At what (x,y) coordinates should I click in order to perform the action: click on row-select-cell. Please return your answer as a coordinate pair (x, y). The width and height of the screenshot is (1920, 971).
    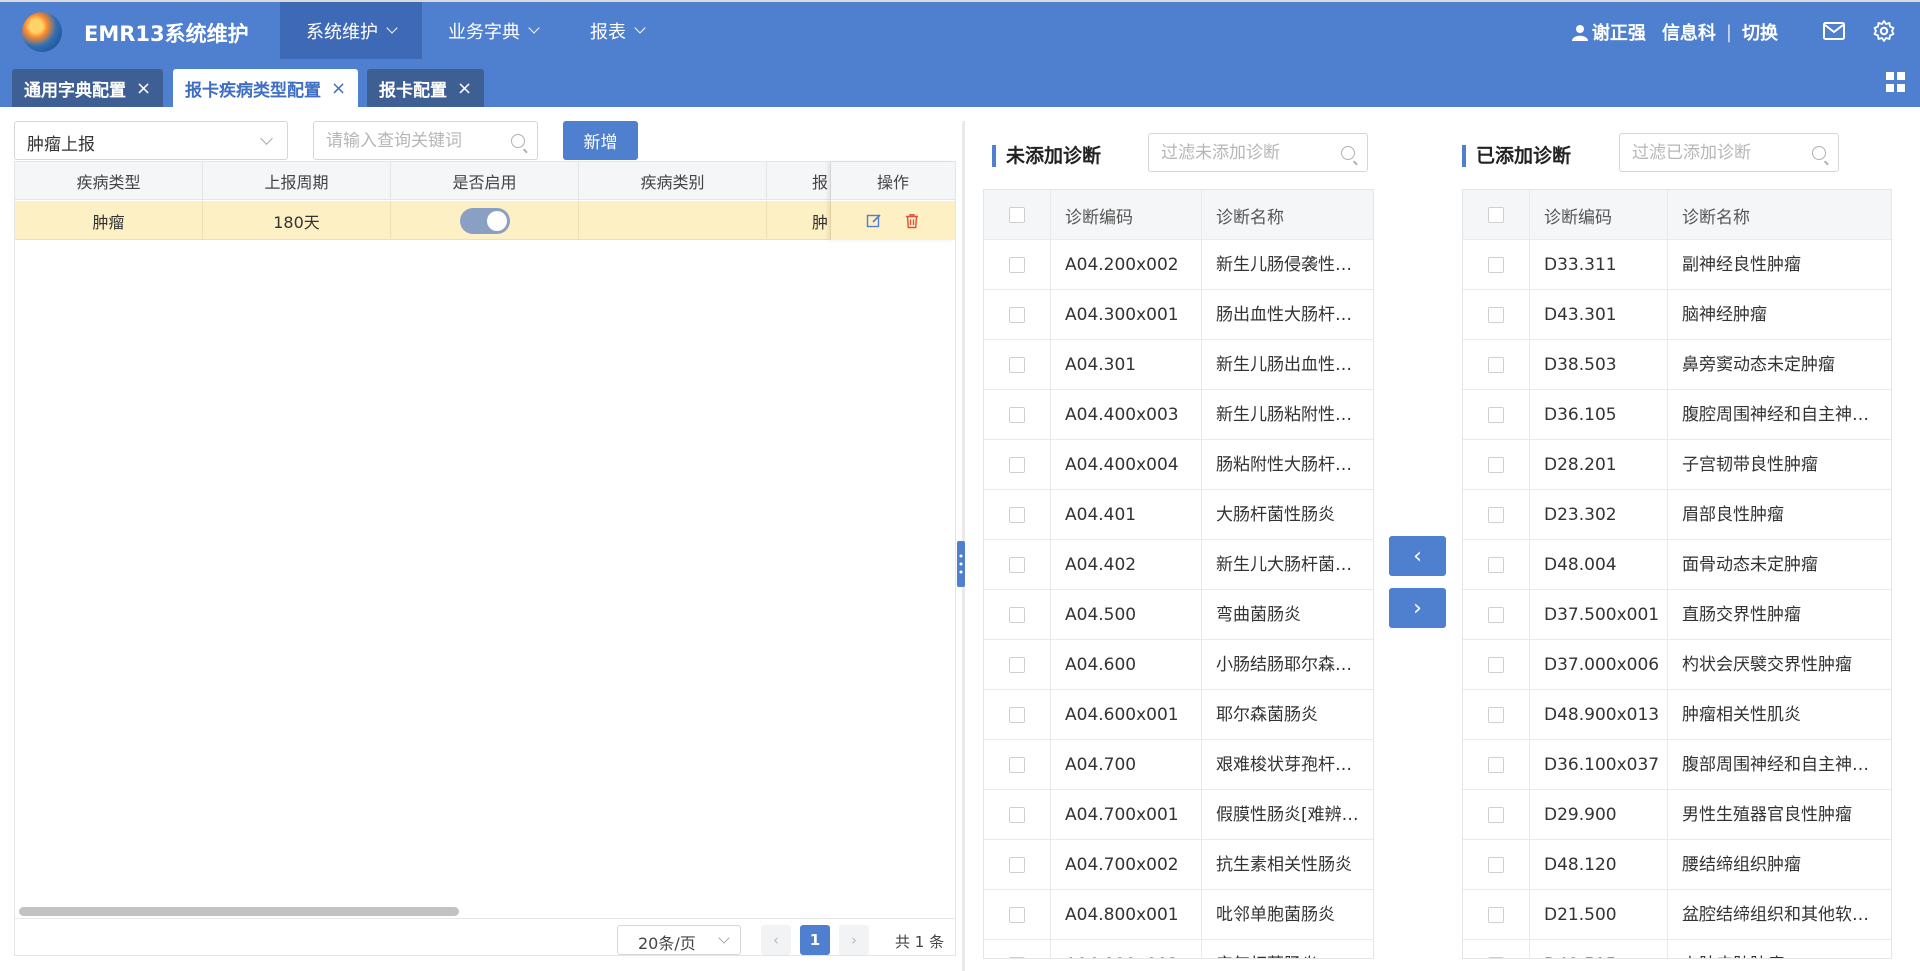
    Looking at the image, I should click on (1496, 815).